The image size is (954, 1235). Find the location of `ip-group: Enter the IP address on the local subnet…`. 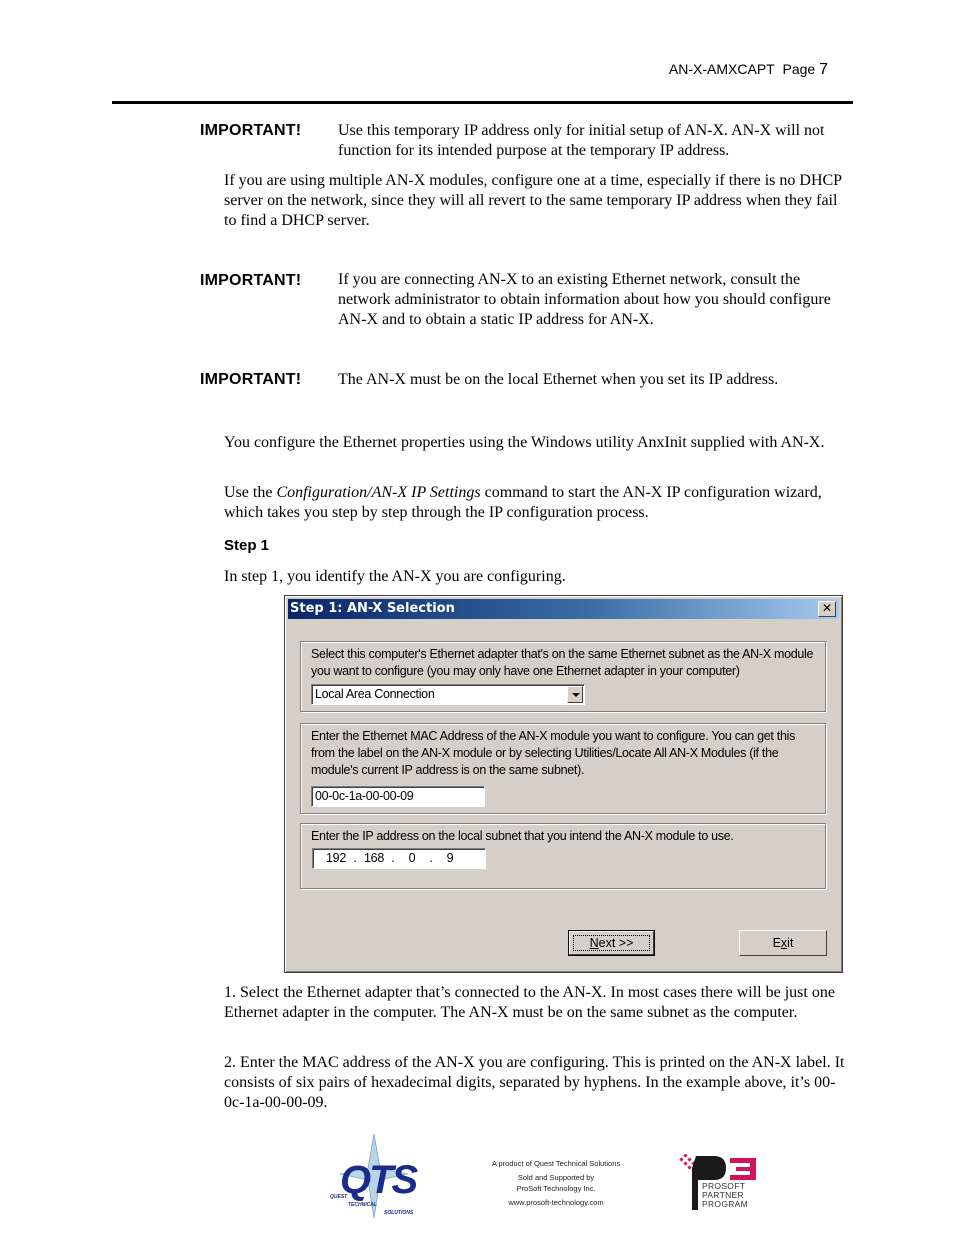

ip-group: Enter the IP address on the local subnet… is located at coordinates (563, 856).